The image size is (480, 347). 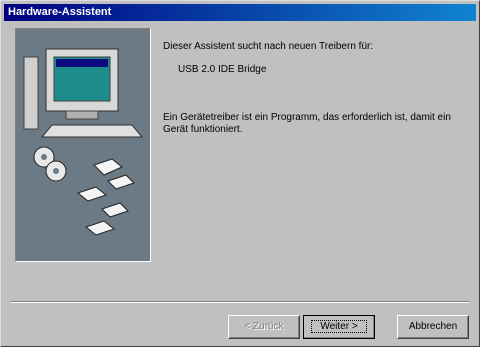 I want to click on next-button: Weiter >, so click(x=339, y=327).